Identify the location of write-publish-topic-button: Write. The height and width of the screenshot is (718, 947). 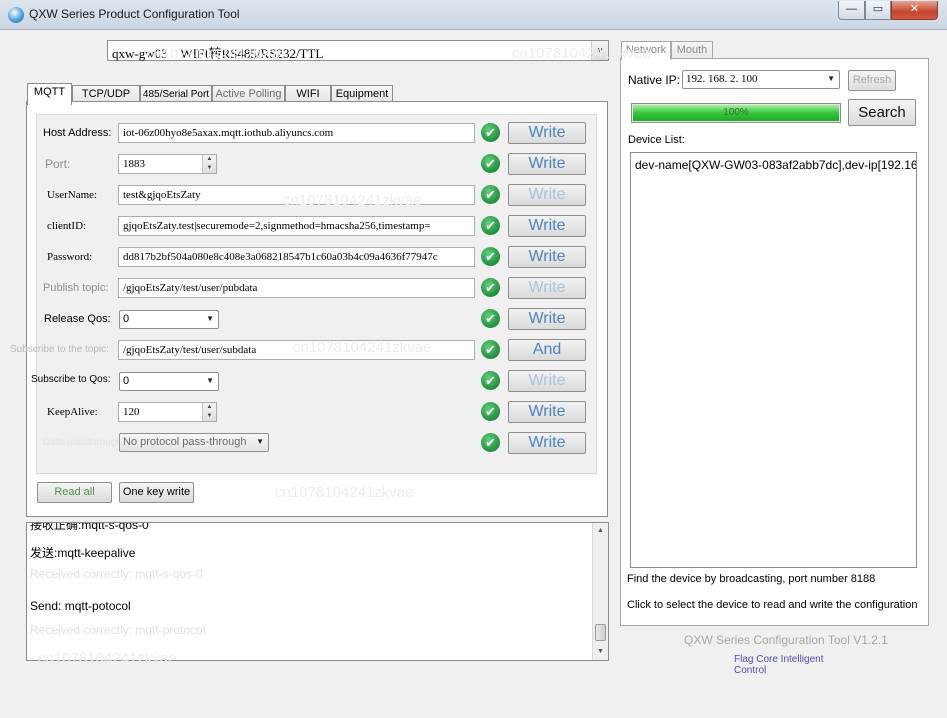
(547, 288).